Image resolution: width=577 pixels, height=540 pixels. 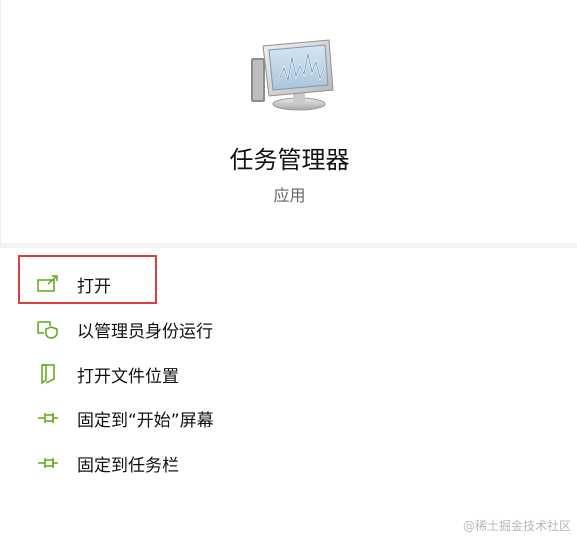 What do you see at coordinates (128, 376) in the screenshot?
I see `menu-item-label: 打开文件位置` at bounding box center [128, 376].